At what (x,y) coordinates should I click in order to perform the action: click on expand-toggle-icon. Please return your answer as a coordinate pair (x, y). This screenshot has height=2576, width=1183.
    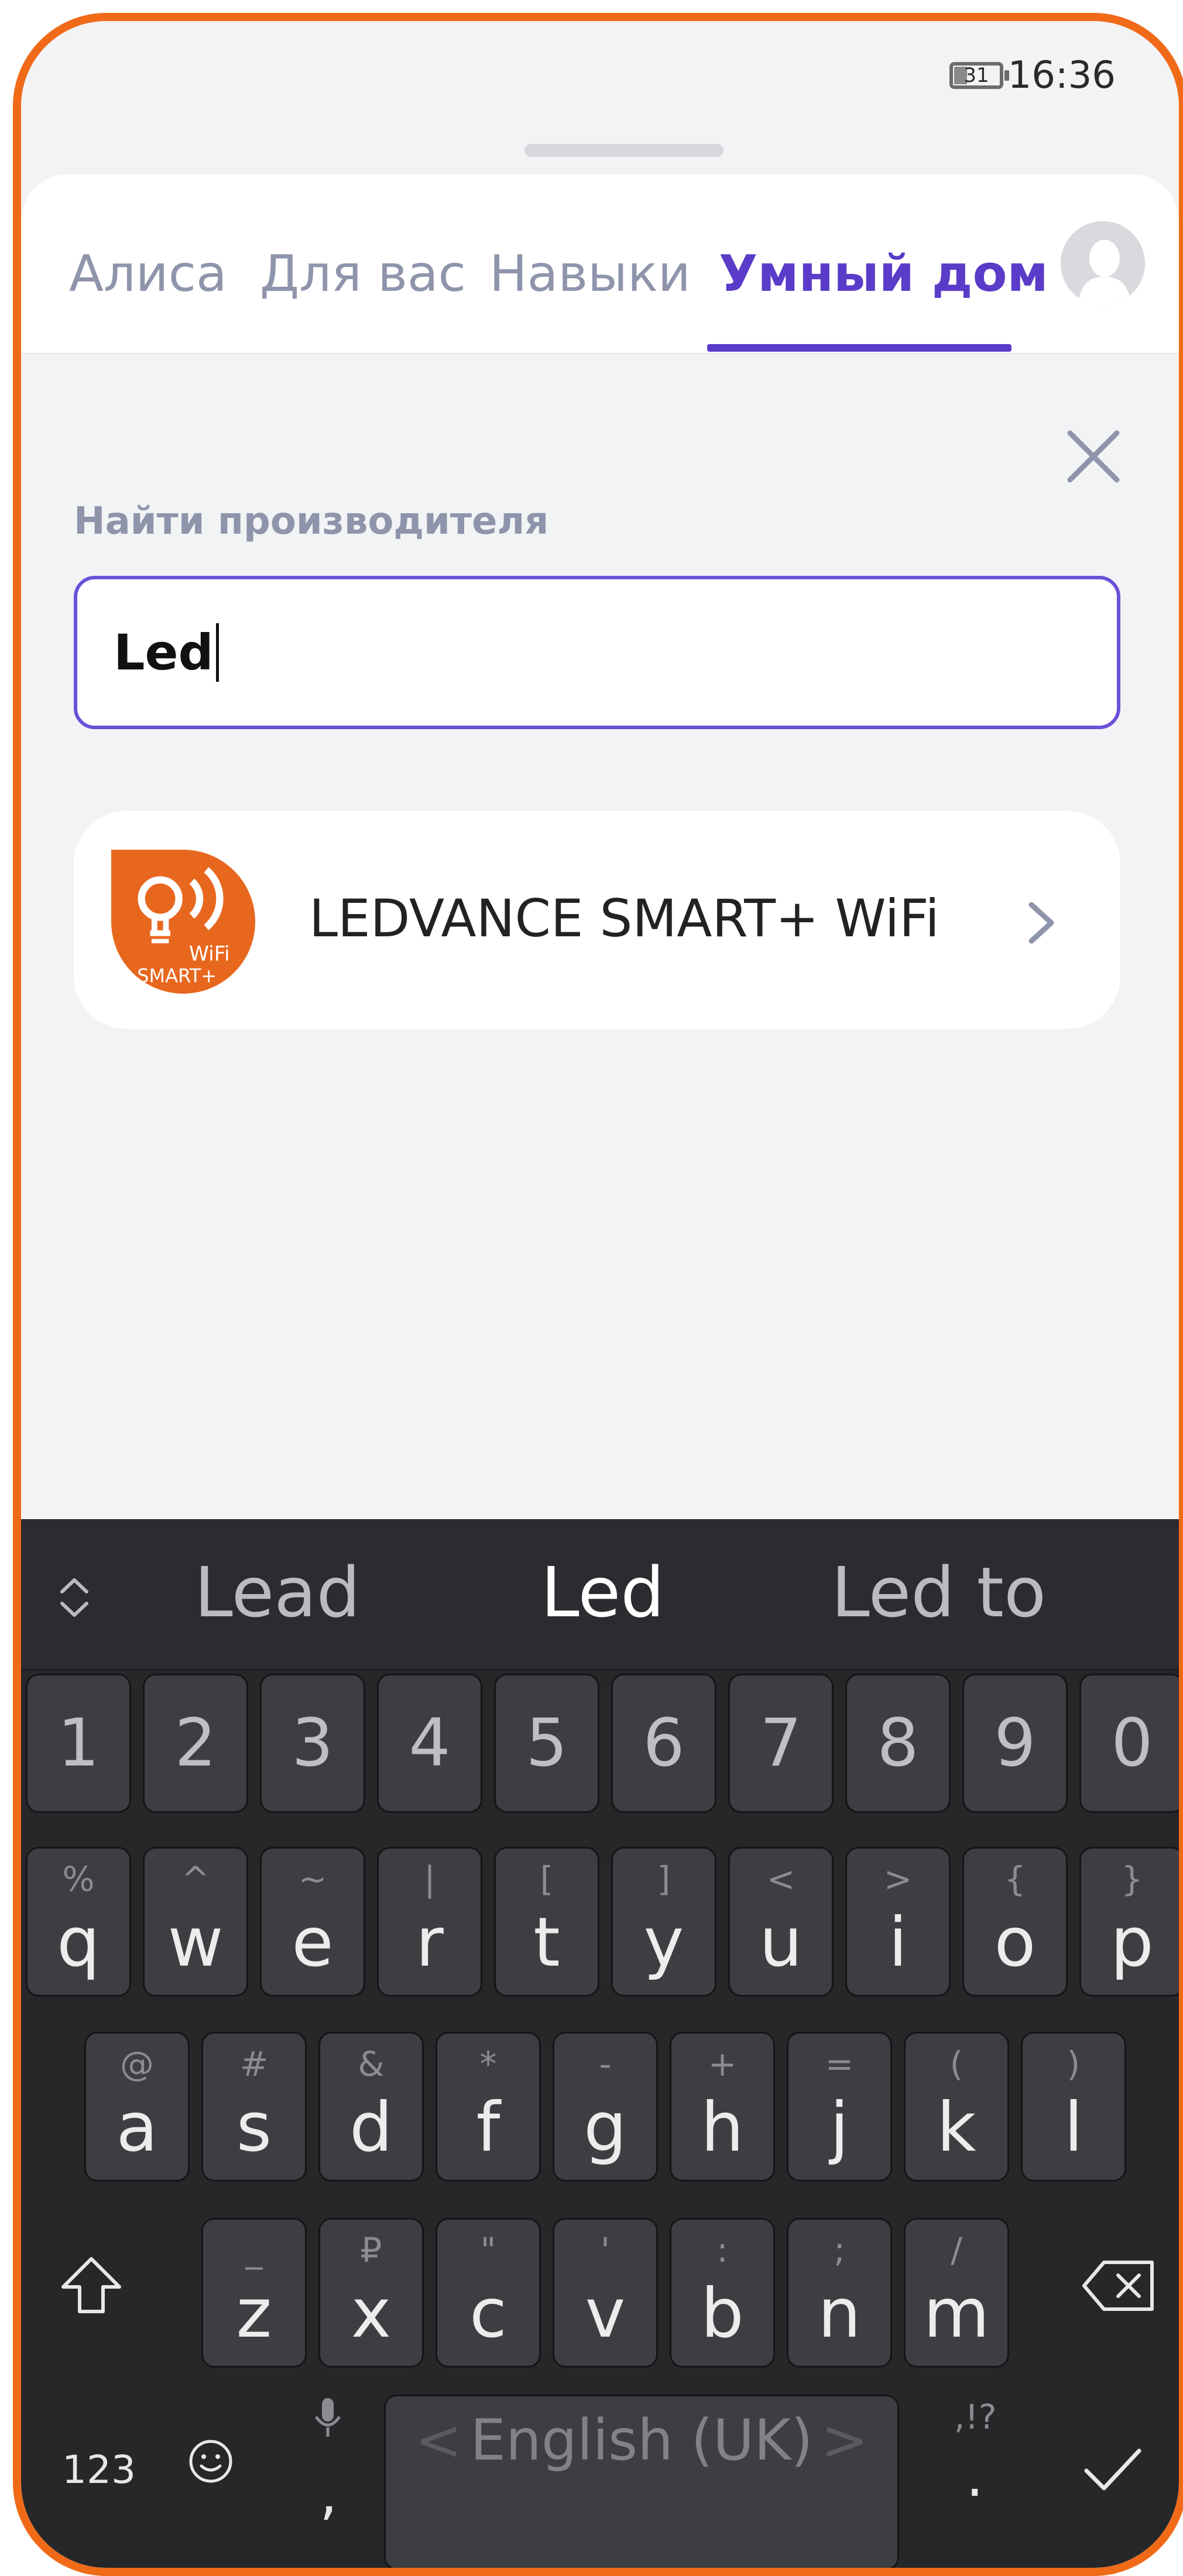
    Looking at the image, I should click on (75, 1598).